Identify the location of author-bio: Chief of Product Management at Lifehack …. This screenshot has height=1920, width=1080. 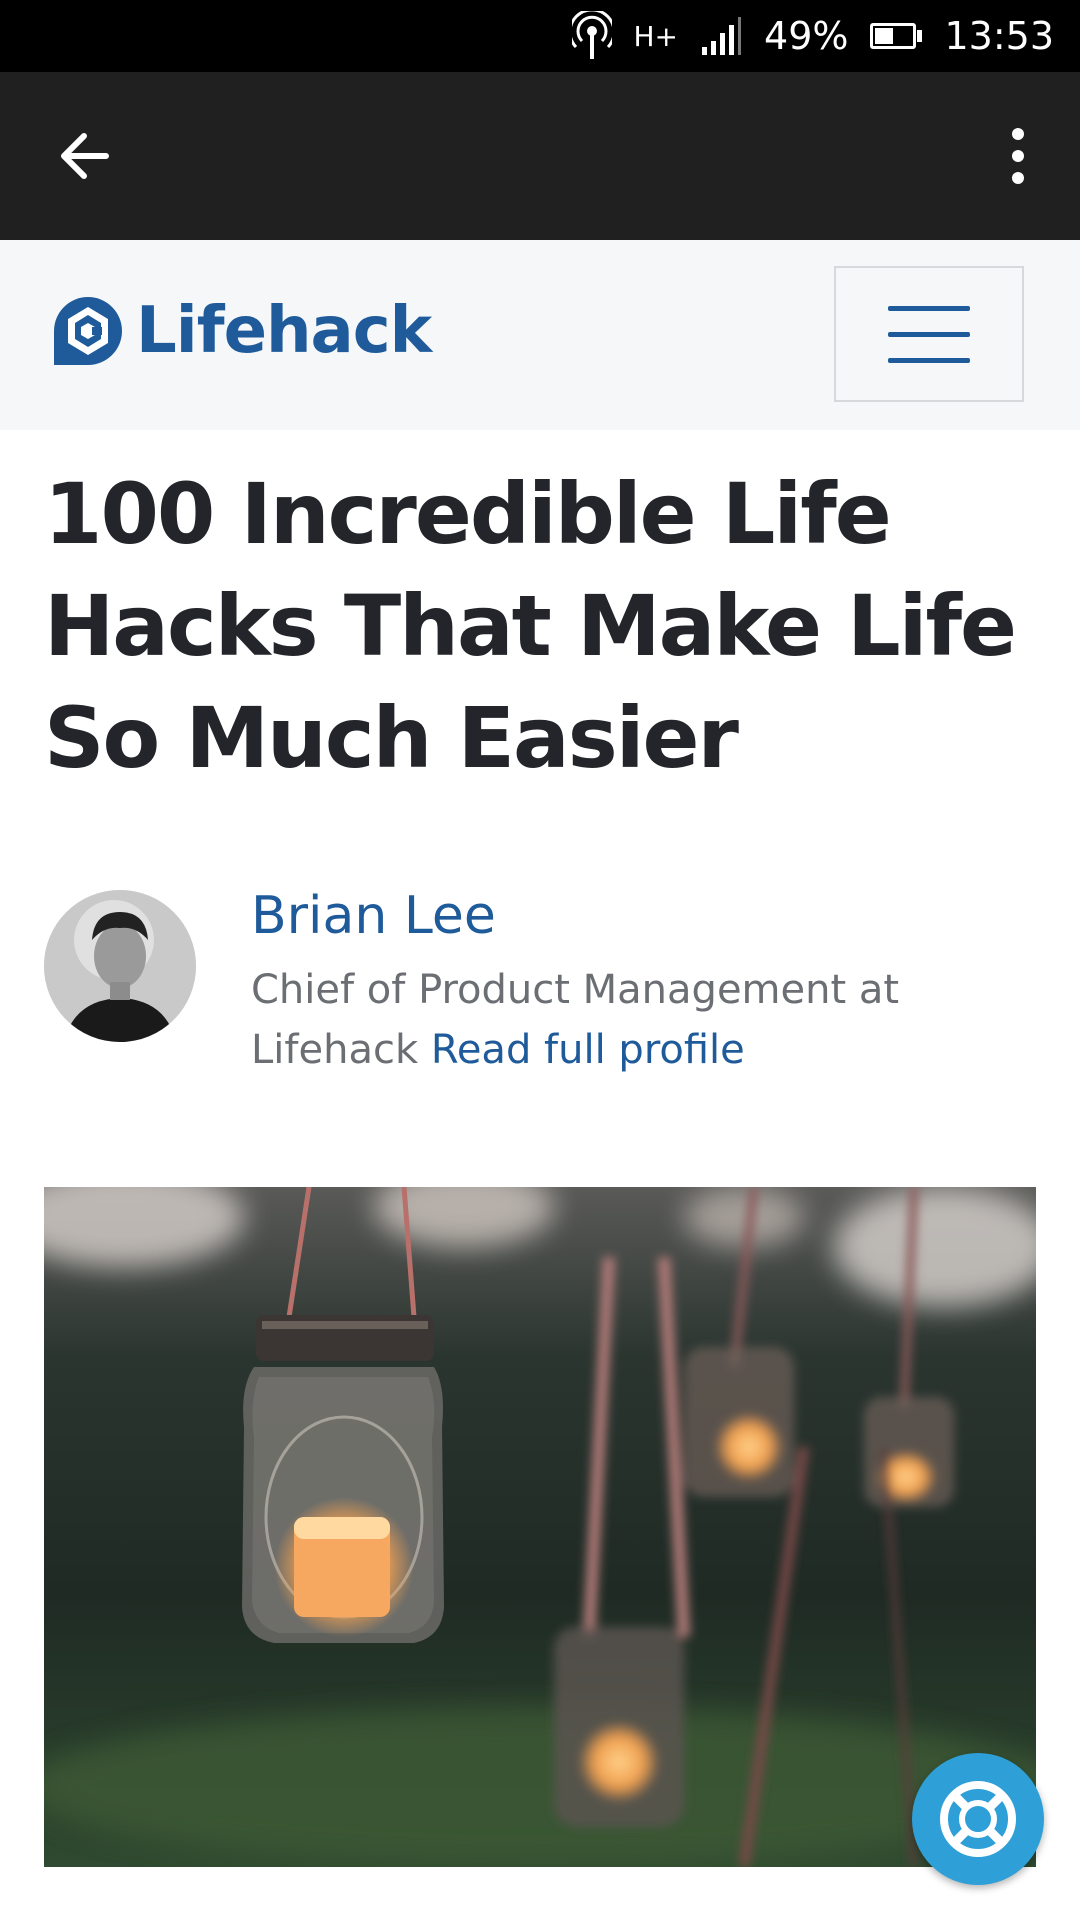
(631, 1020).